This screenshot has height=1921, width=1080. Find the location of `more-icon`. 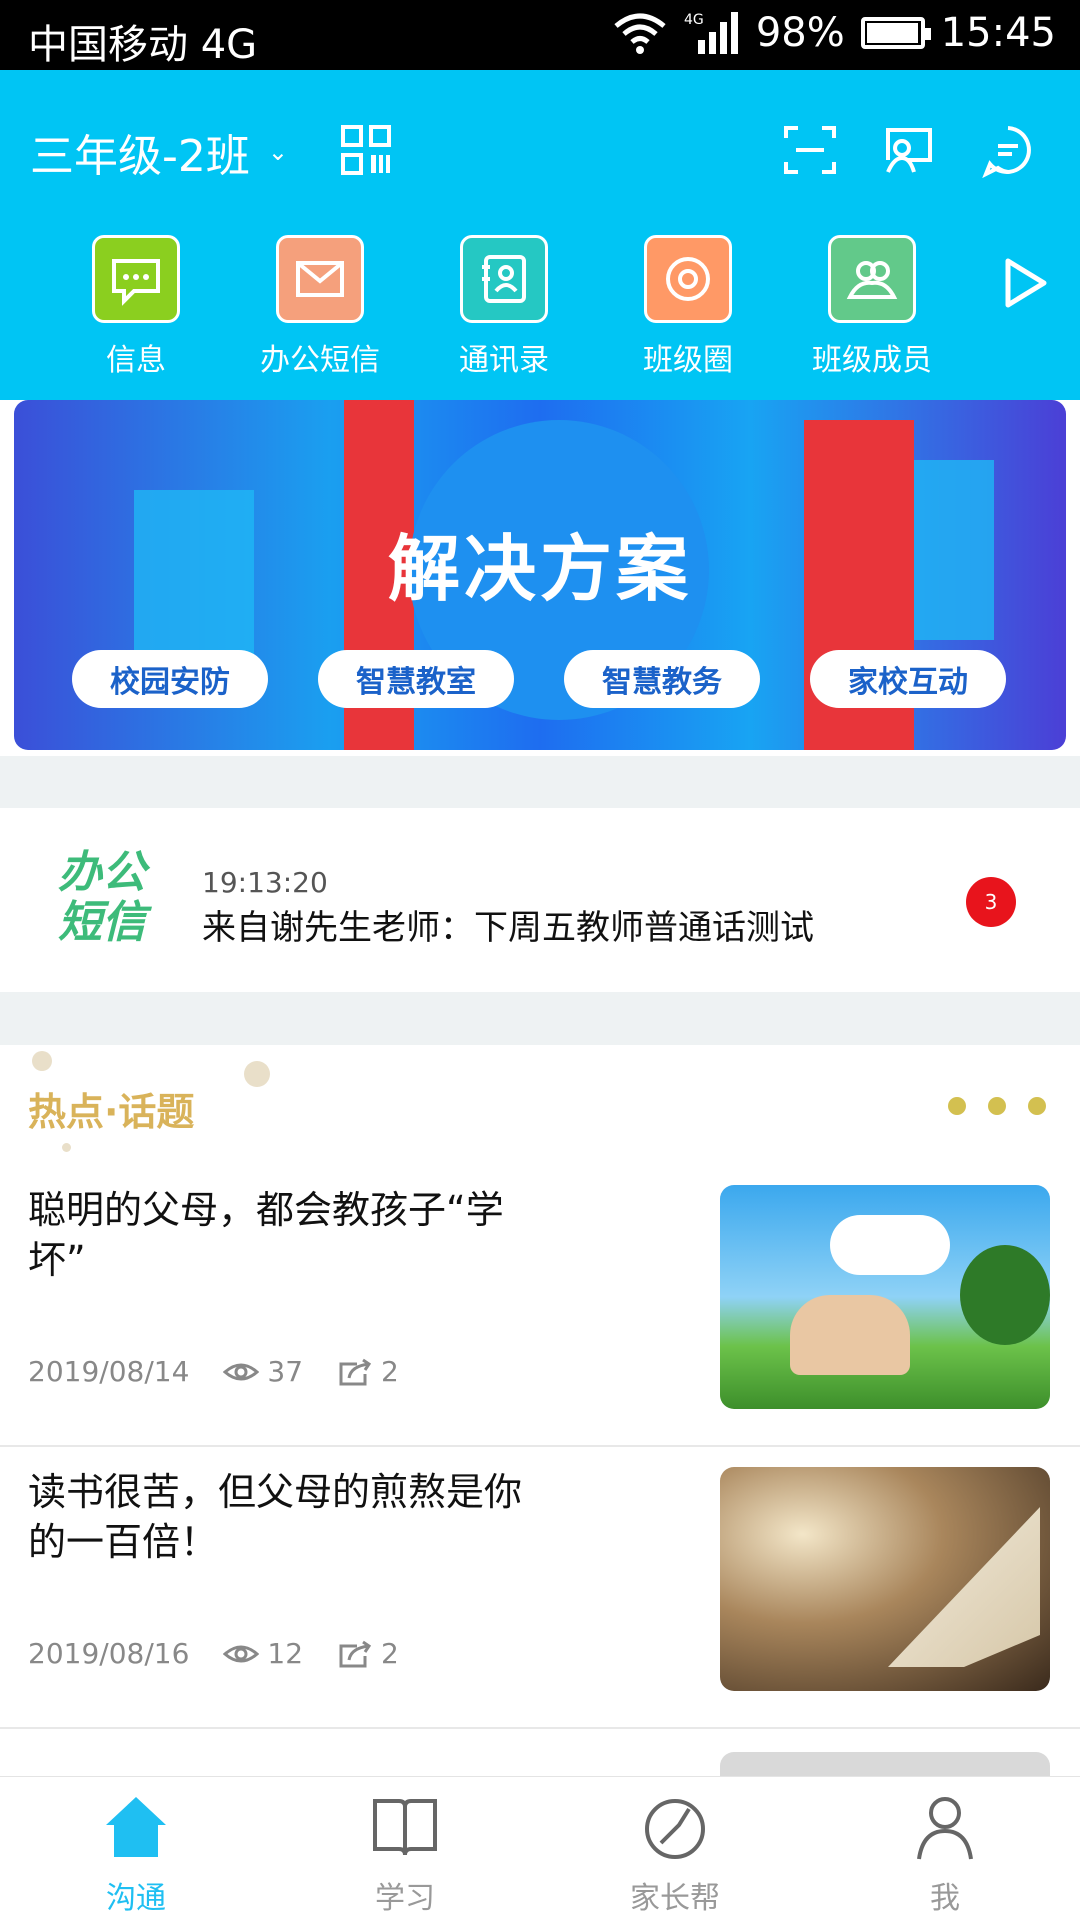

more-icon is located at coordinates (997, 1106).